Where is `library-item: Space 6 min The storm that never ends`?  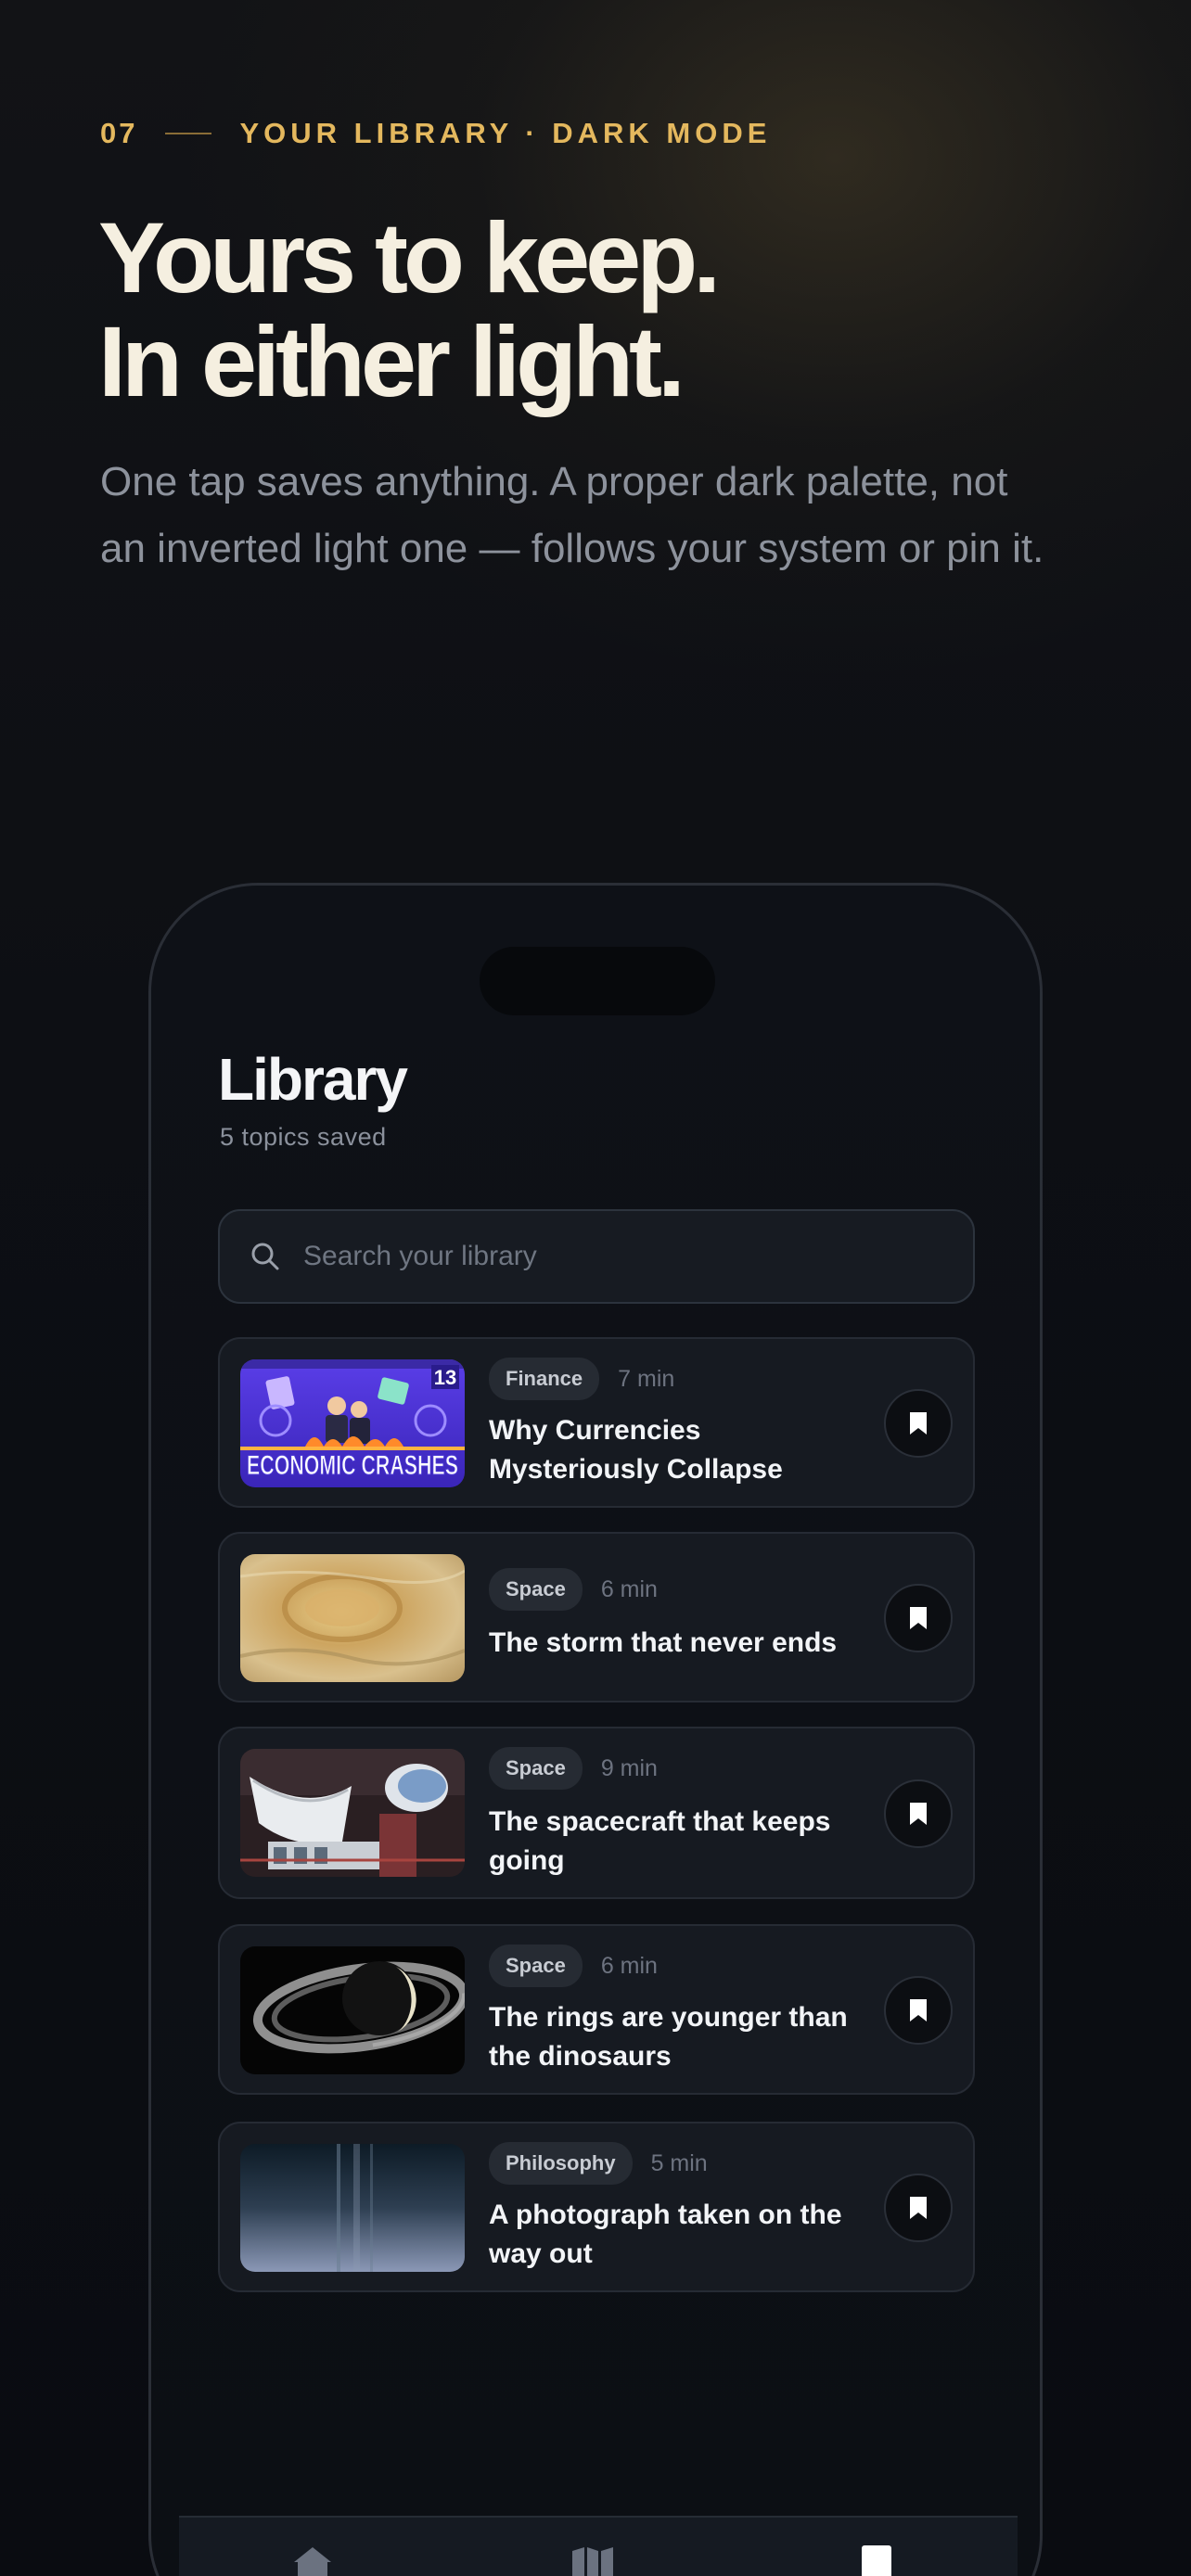 library-item: Space 6 min The storm that never ends is located at coordinates (597, 1617).